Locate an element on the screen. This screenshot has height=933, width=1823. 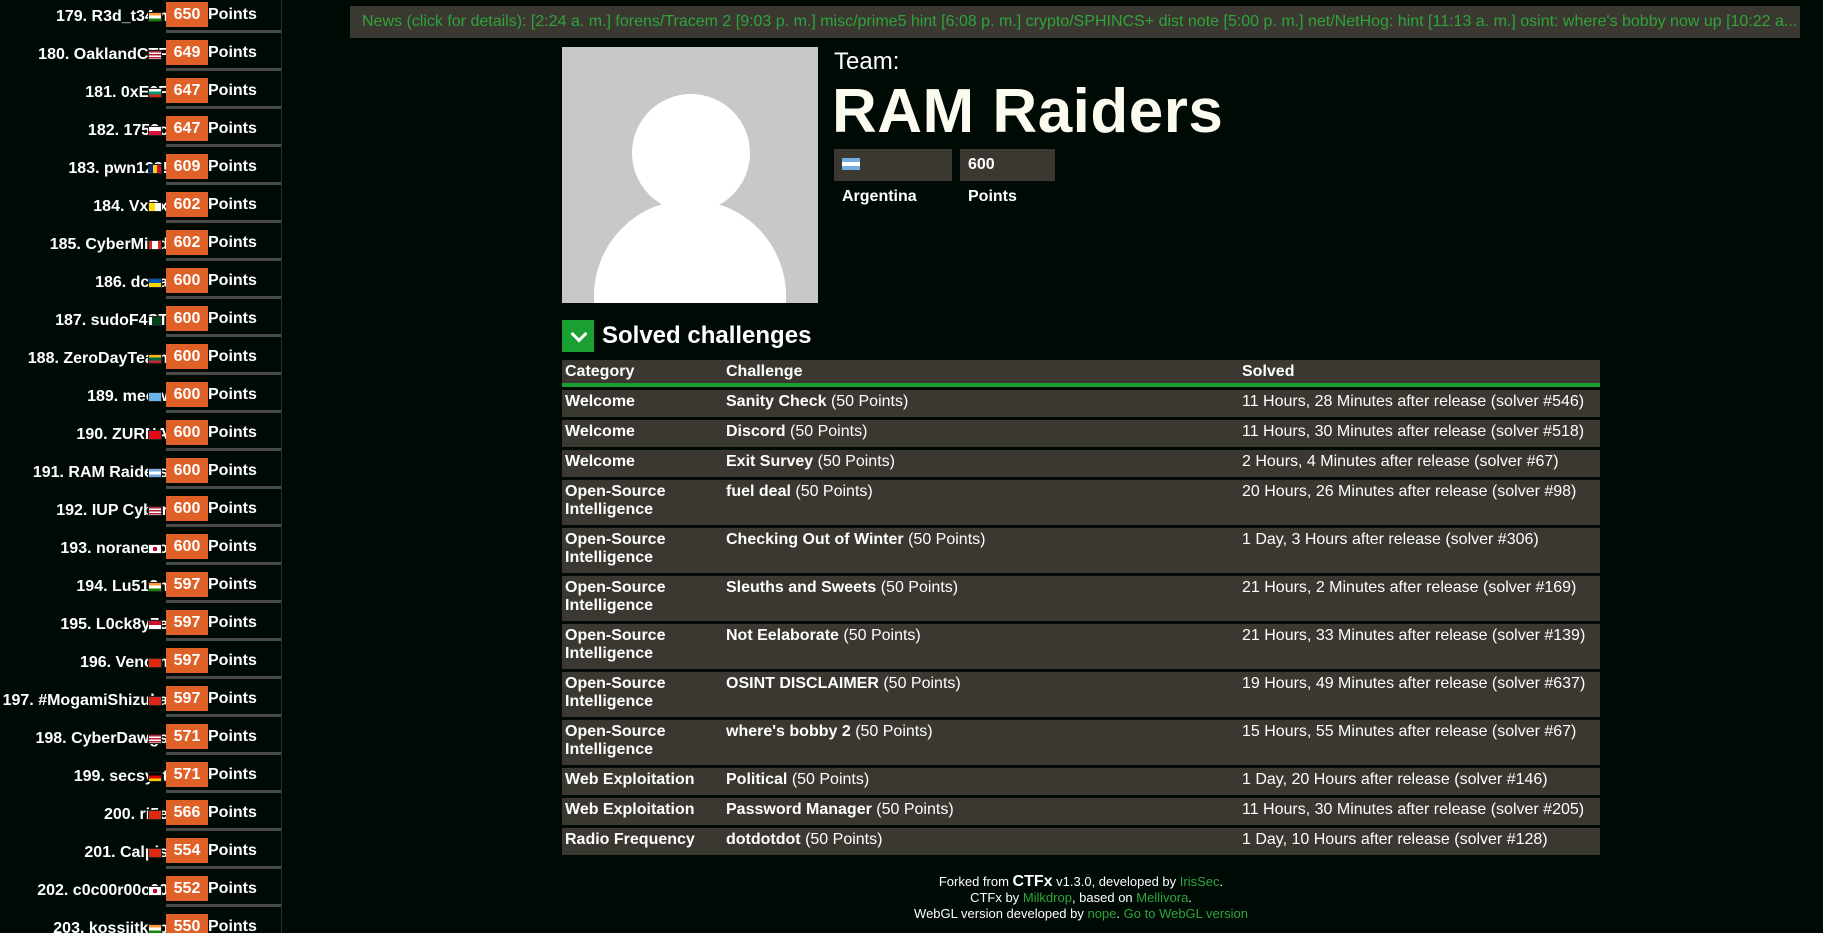
team-avatar is located at coordinates (690, 175).